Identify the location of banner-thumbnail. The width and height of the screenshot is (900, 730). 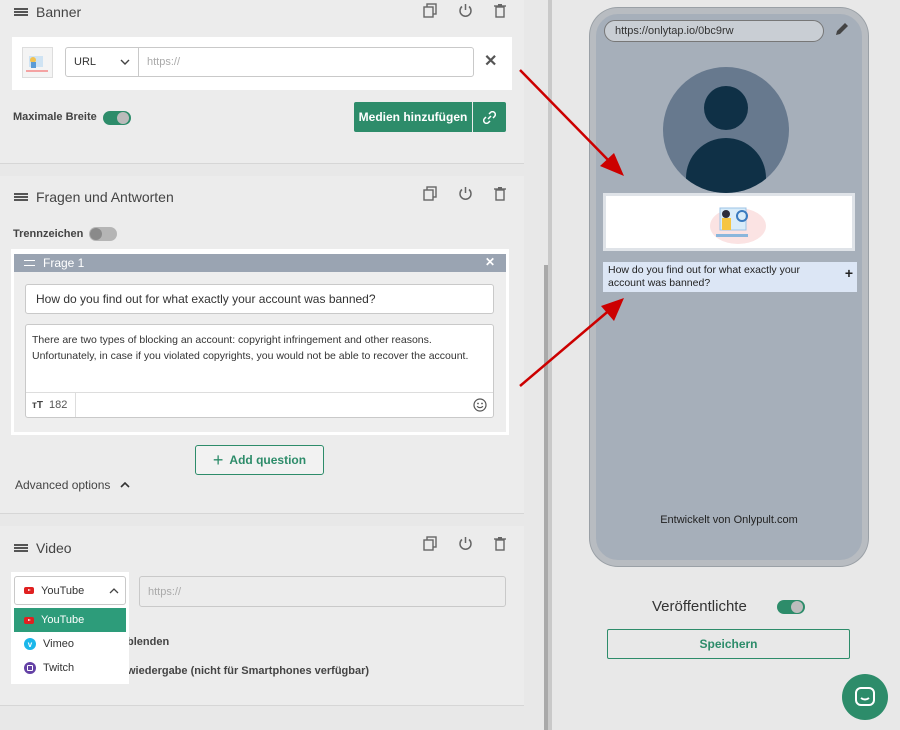
(37, 62).